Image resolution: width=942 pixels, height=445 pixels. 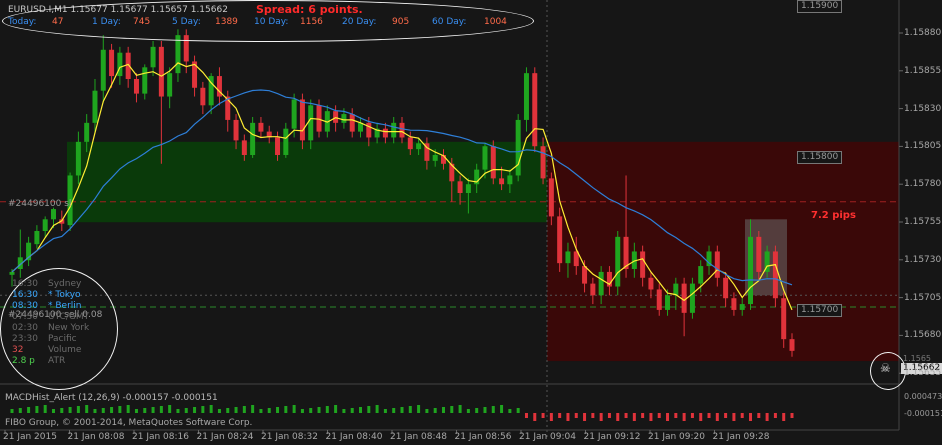 I want to click on price-tick-label: 1.15755, so click(x=923, y=222).